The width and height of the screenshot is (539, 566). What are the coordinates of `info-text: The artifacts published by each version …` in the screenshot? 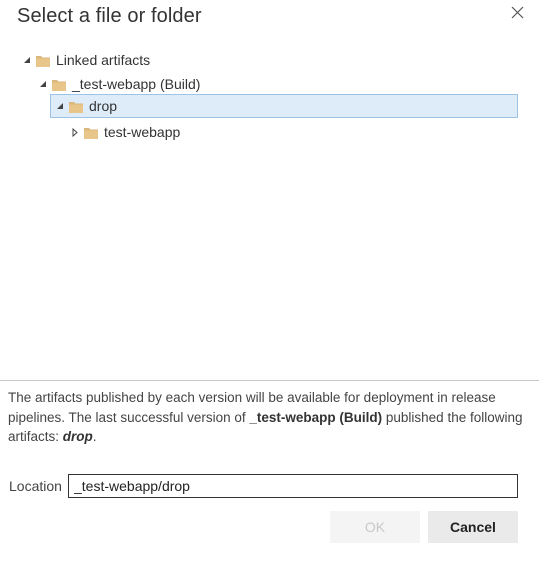 It's located at (268, 417).